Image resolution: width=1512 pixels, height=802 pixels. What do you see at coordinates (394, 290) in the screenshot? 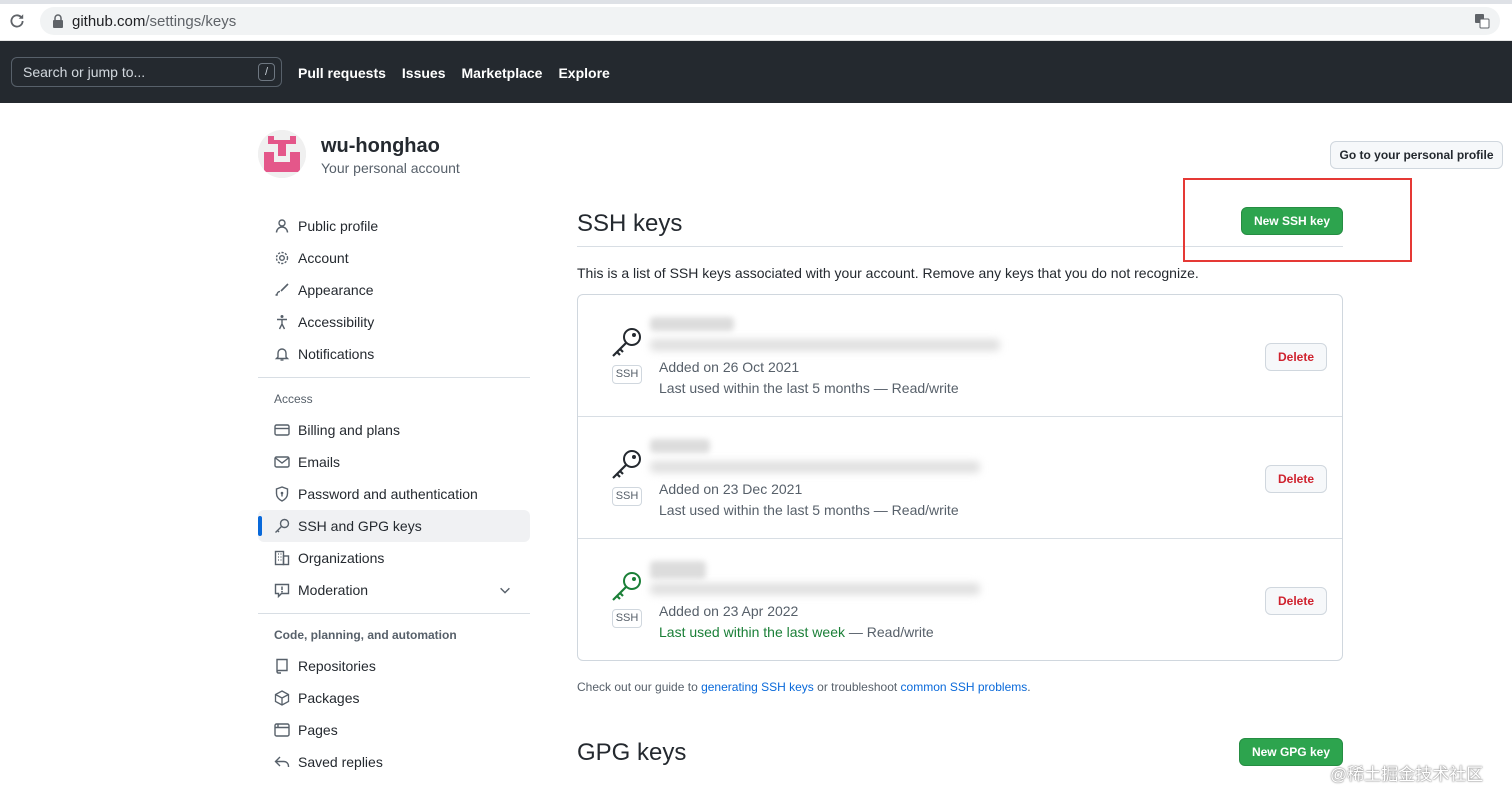
I see `sidebar-item-appearance: Appearance` at bounding box center [394, 290].